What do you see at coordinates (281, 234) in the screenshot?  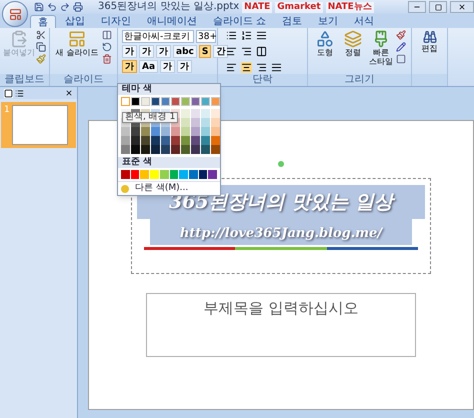 I see `slide-url: http://love365Jang.blog.me/` at bounding box center [281, 234].